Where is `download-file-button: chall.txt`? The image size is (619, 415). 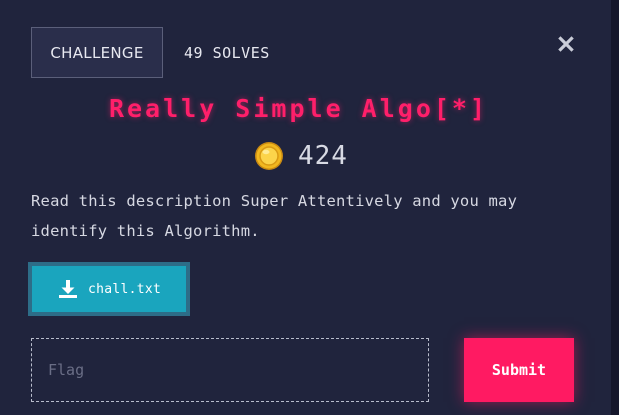
download-file-button: chall.txt is located at coordinates (109, 289).